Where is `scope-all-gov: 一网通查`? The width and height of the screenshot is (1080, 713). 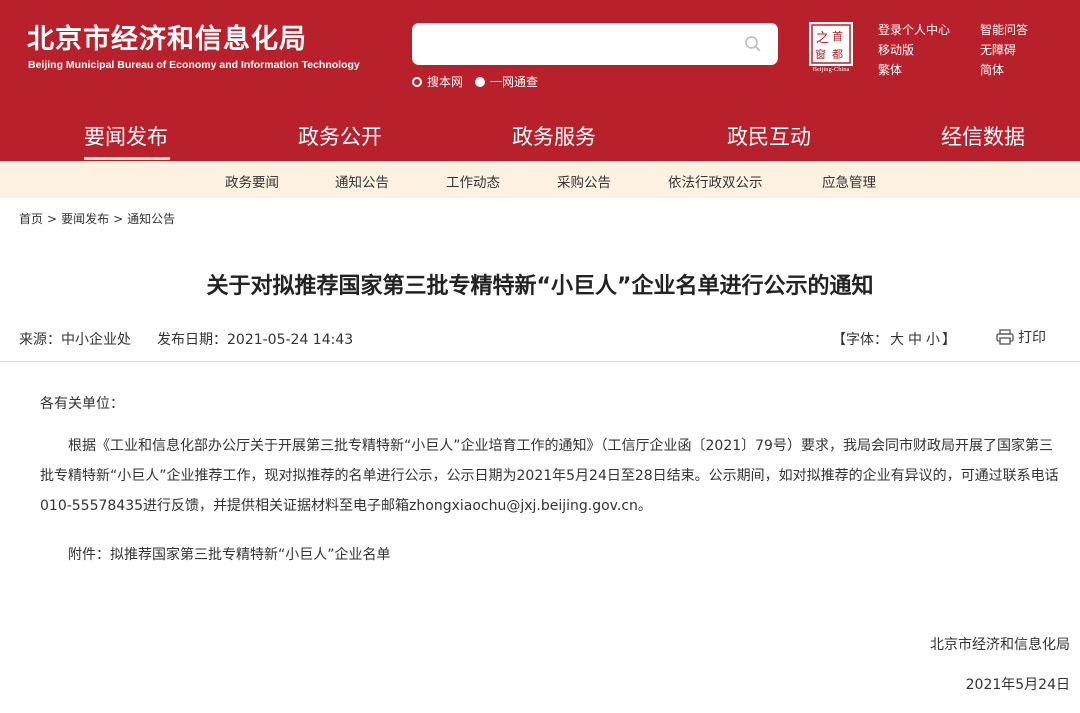
scope-all-gov: 一网通查 is located at coordinates (506, 81).